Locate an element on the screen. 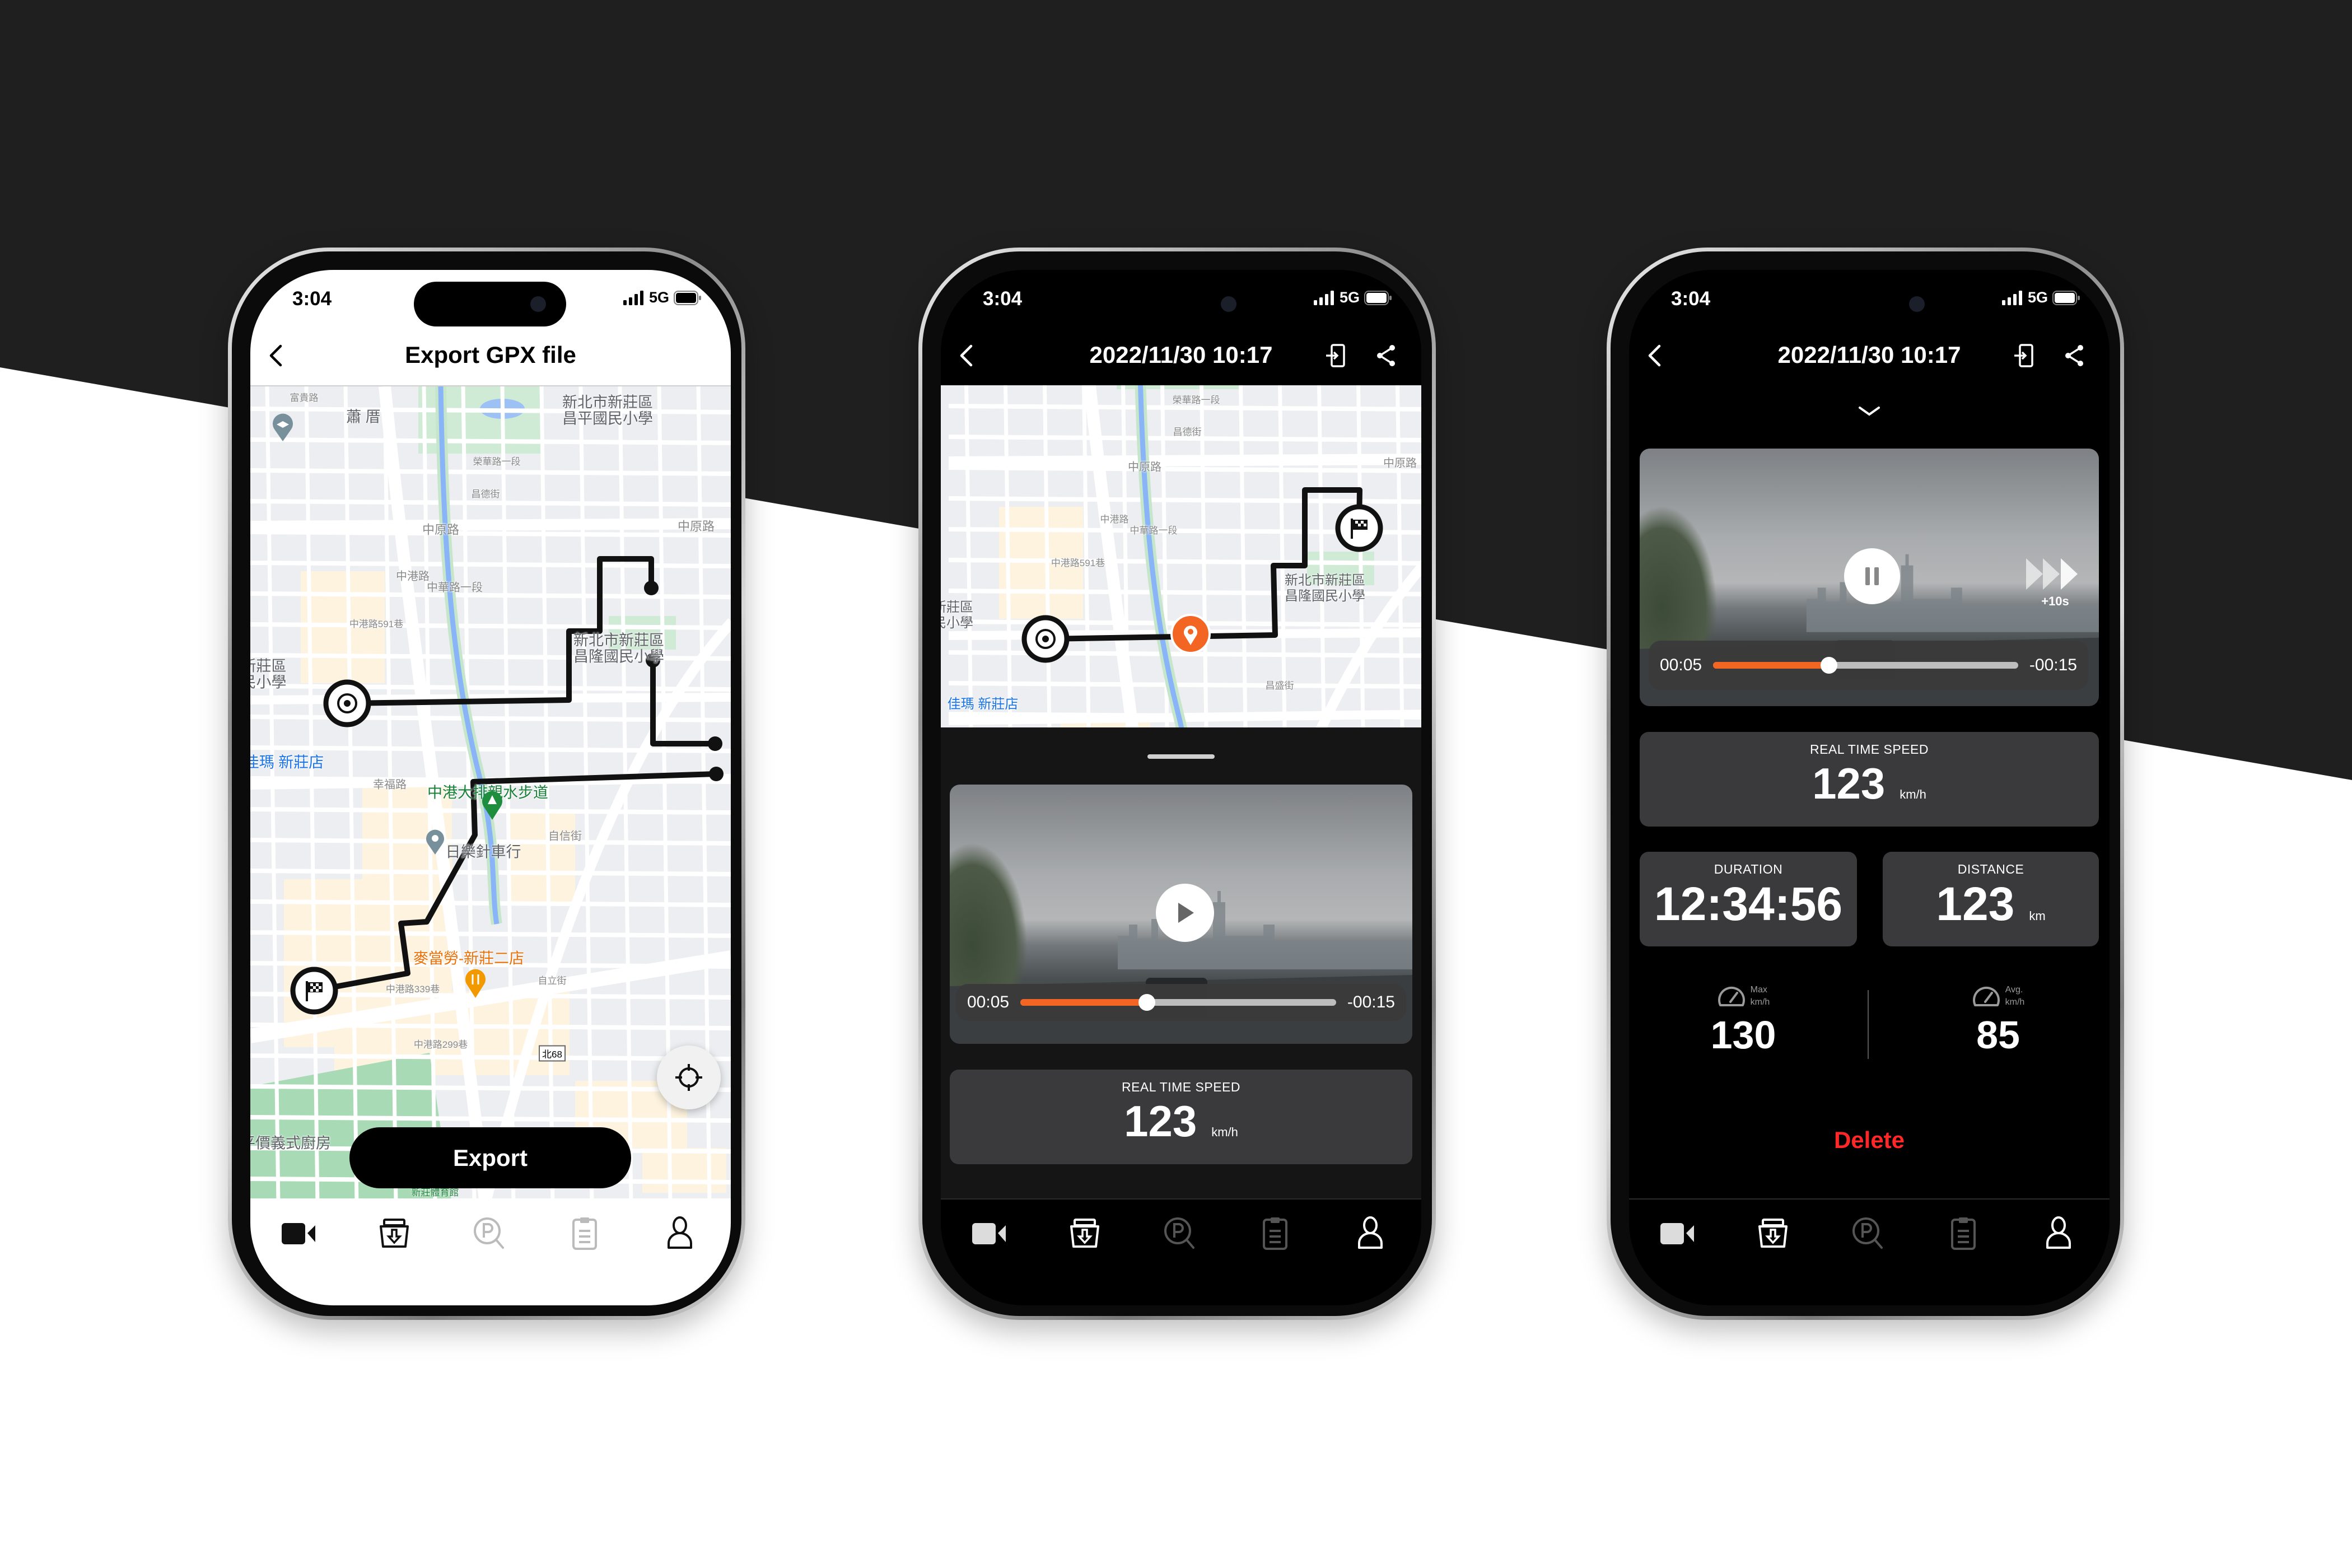 This screenshot has height=1568, width=2352. remaining-time: -00:15 is located at coordinates (2053, 665).